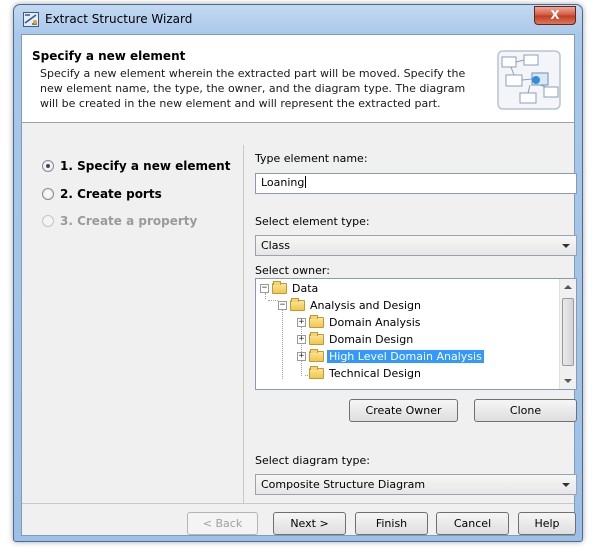  Describe the element at coordinates (312, 221) in the screenshot. I see `element-type-label: Select element type:` at that location.